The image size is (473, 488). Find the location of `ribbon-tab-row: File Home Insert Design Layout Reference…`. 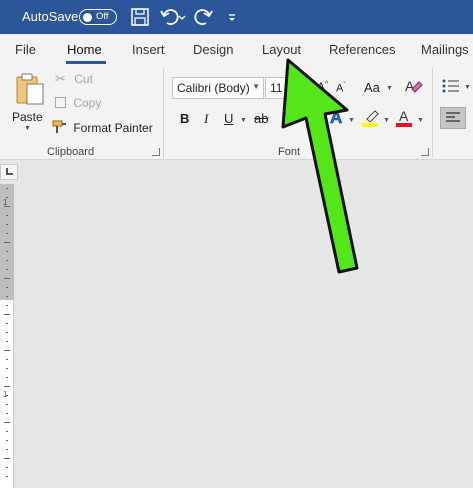

ribbon-tab-row: File Home Insert Design Layout Reference… is located at coordinates (236, 49).